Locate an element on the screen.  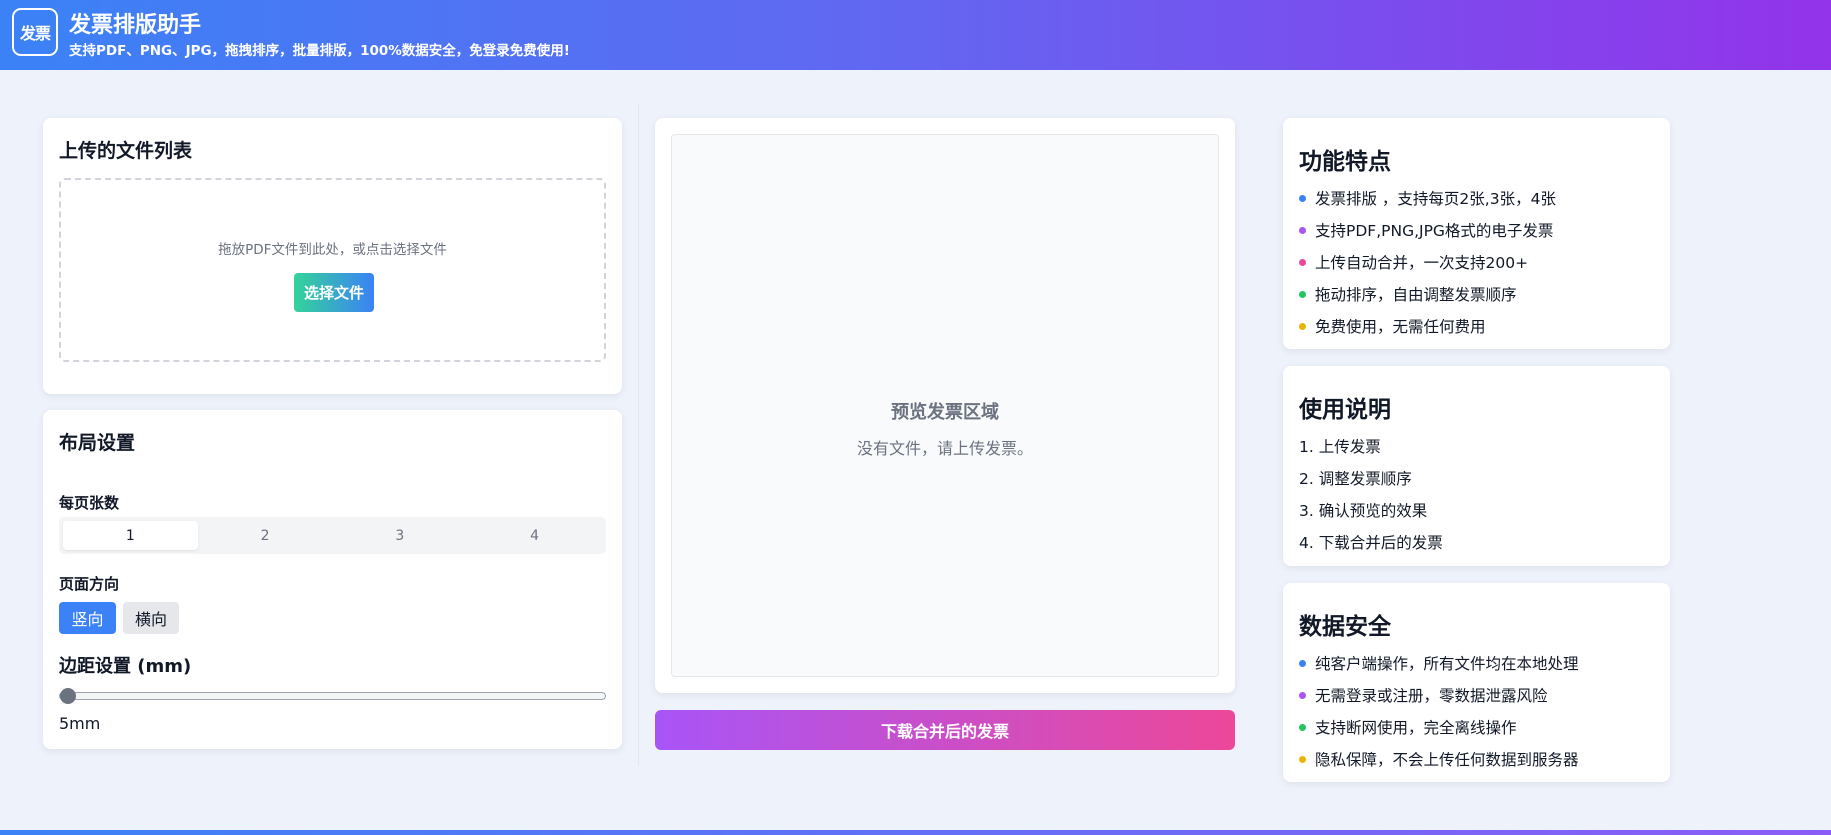
column-divider is located at coordinates (638, 435).